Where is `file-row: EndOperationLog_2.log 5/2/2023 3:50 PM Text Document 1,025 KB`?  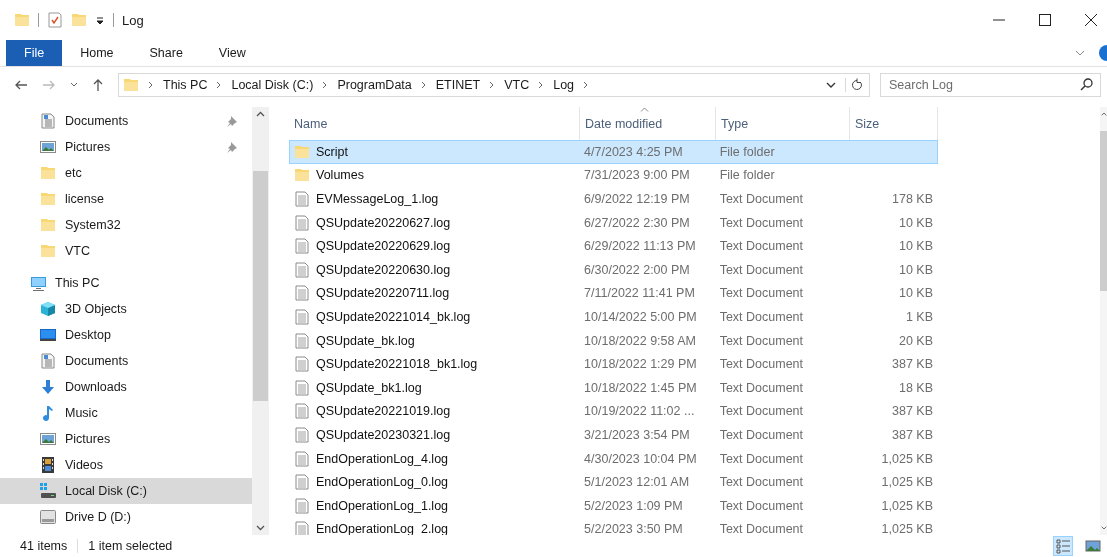
file-row: EndOperationLog_2.log 5/2/2023 3:50 PM Text Document 1,025 KB is located at coordinates (613, 526).